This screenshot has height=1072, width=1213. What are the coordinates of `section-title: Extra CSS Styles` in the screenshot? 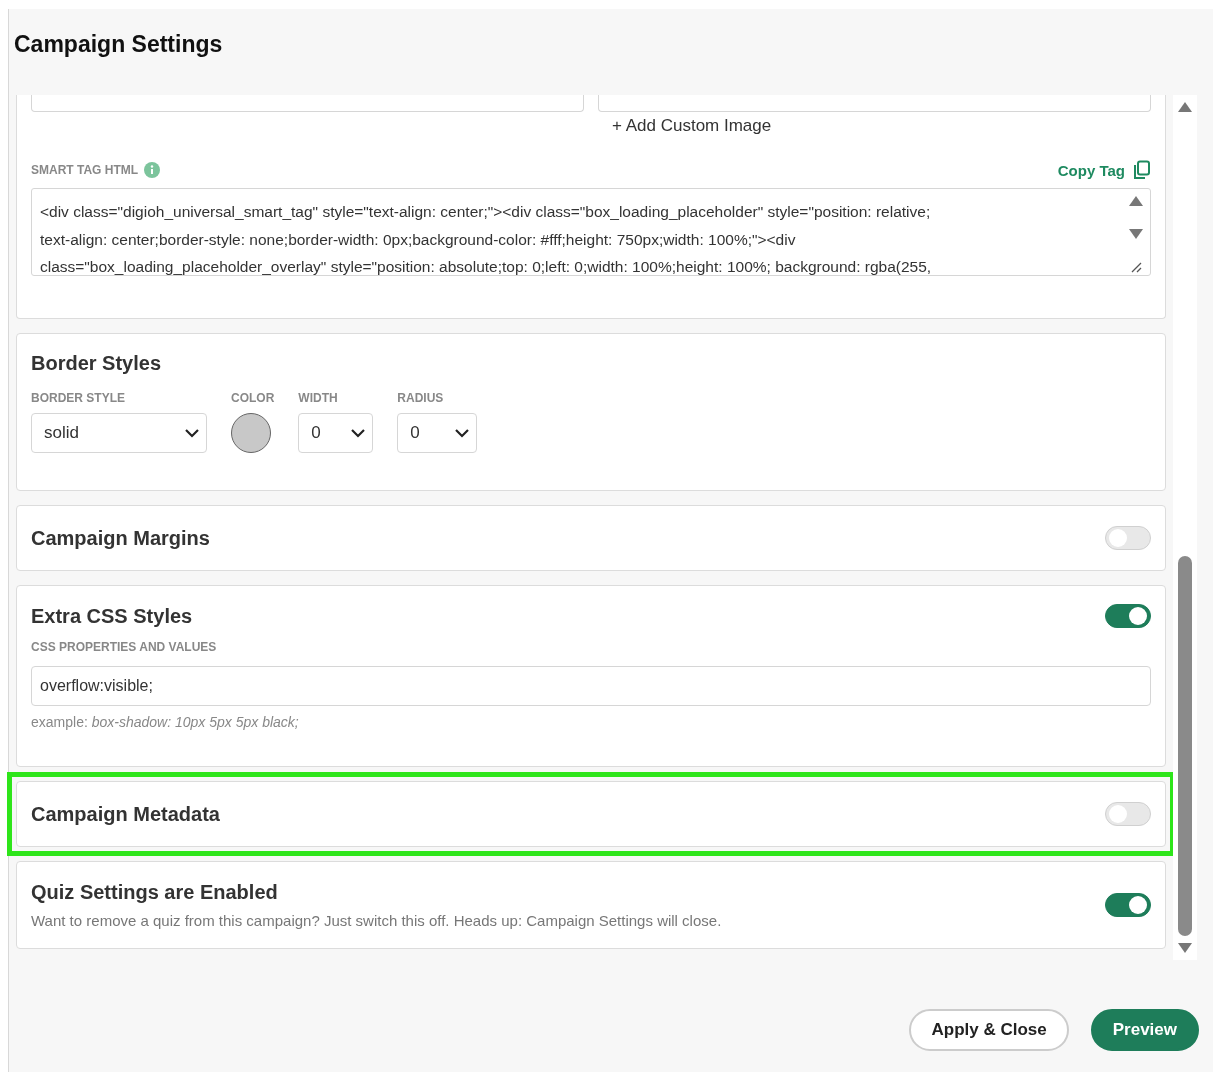 It's located at (112, 616).